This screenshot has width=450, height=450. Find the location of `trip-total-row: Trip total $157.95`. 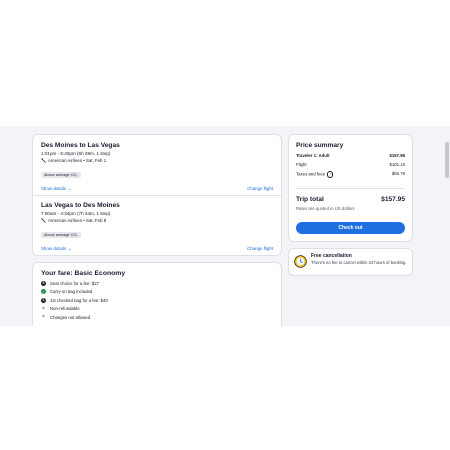

trip-total-row: Trip total $157.95 is located at coordinates (350, 199).